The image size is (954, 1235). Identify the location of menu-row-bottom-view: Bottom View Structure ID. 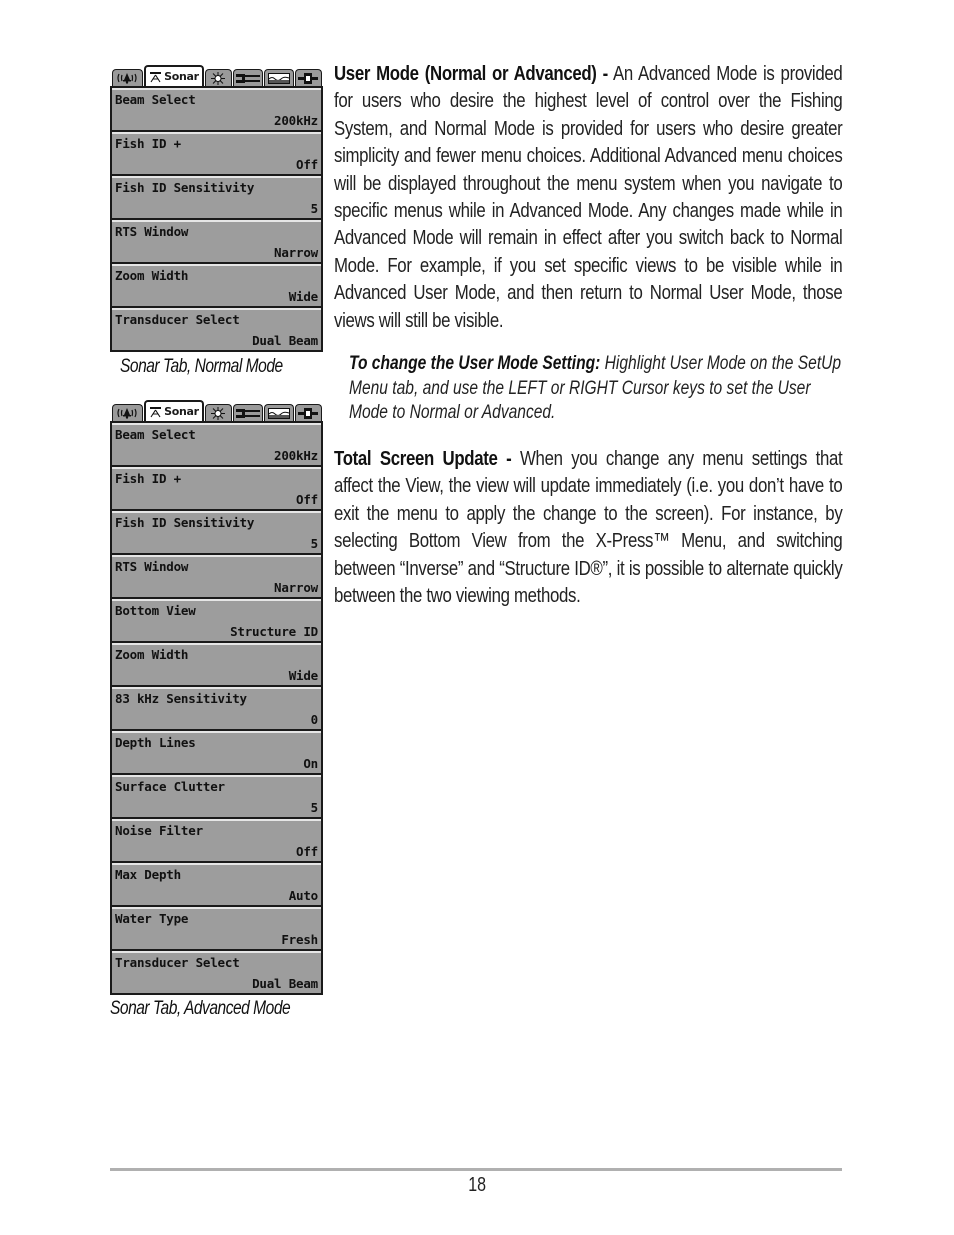
(216, 620).